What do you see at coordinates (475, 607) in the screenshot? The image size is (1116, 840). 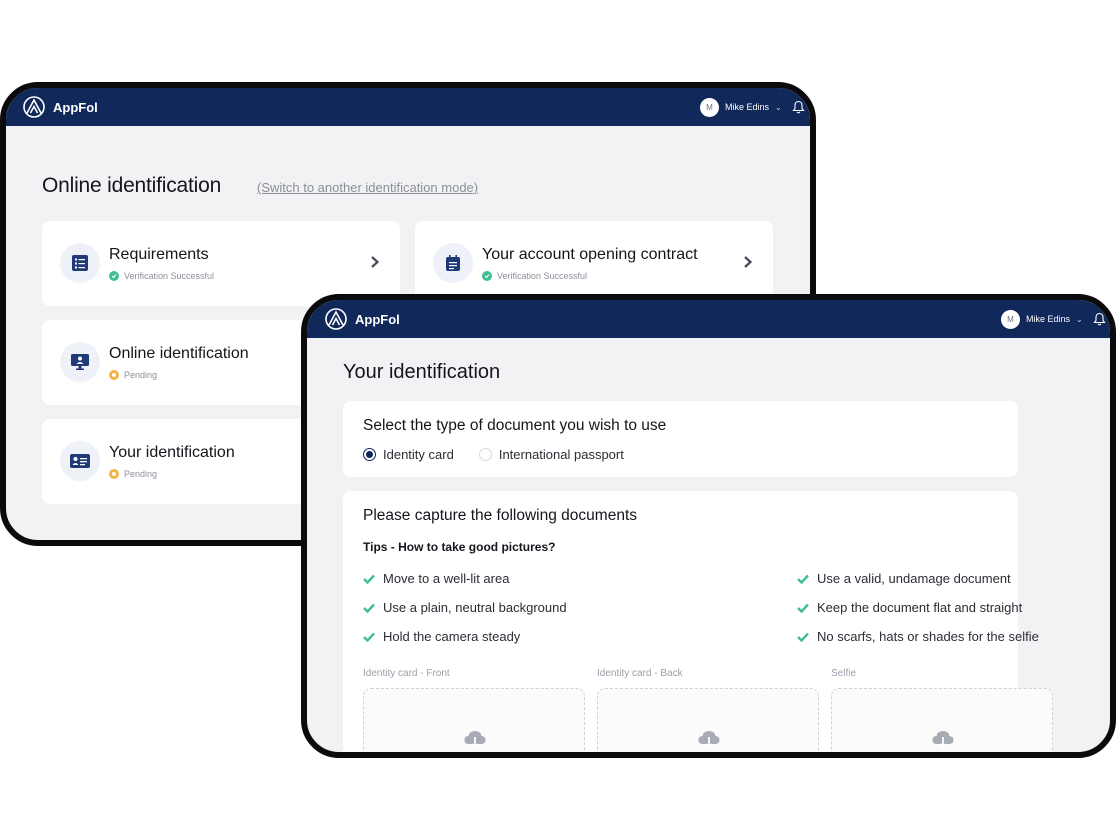 I see `tip-text: Use a plain, neutral background` at bounding box center [475, 607].